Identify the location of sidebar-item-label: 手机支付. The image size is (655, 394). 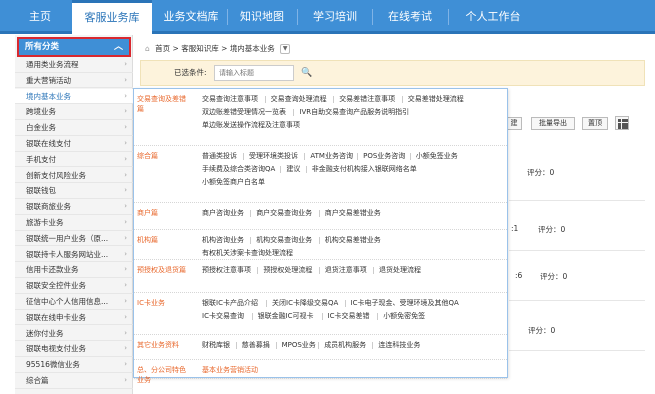
(41, 159).